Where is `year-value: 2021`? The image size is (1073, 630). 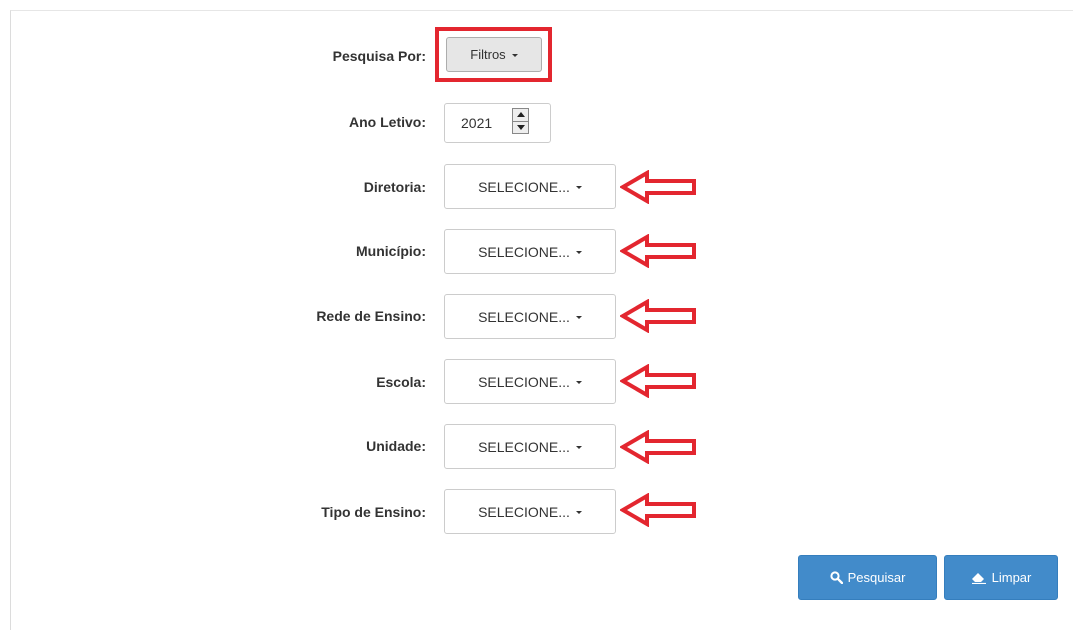
year-value: 2021 is located at coordinates (477, 123).